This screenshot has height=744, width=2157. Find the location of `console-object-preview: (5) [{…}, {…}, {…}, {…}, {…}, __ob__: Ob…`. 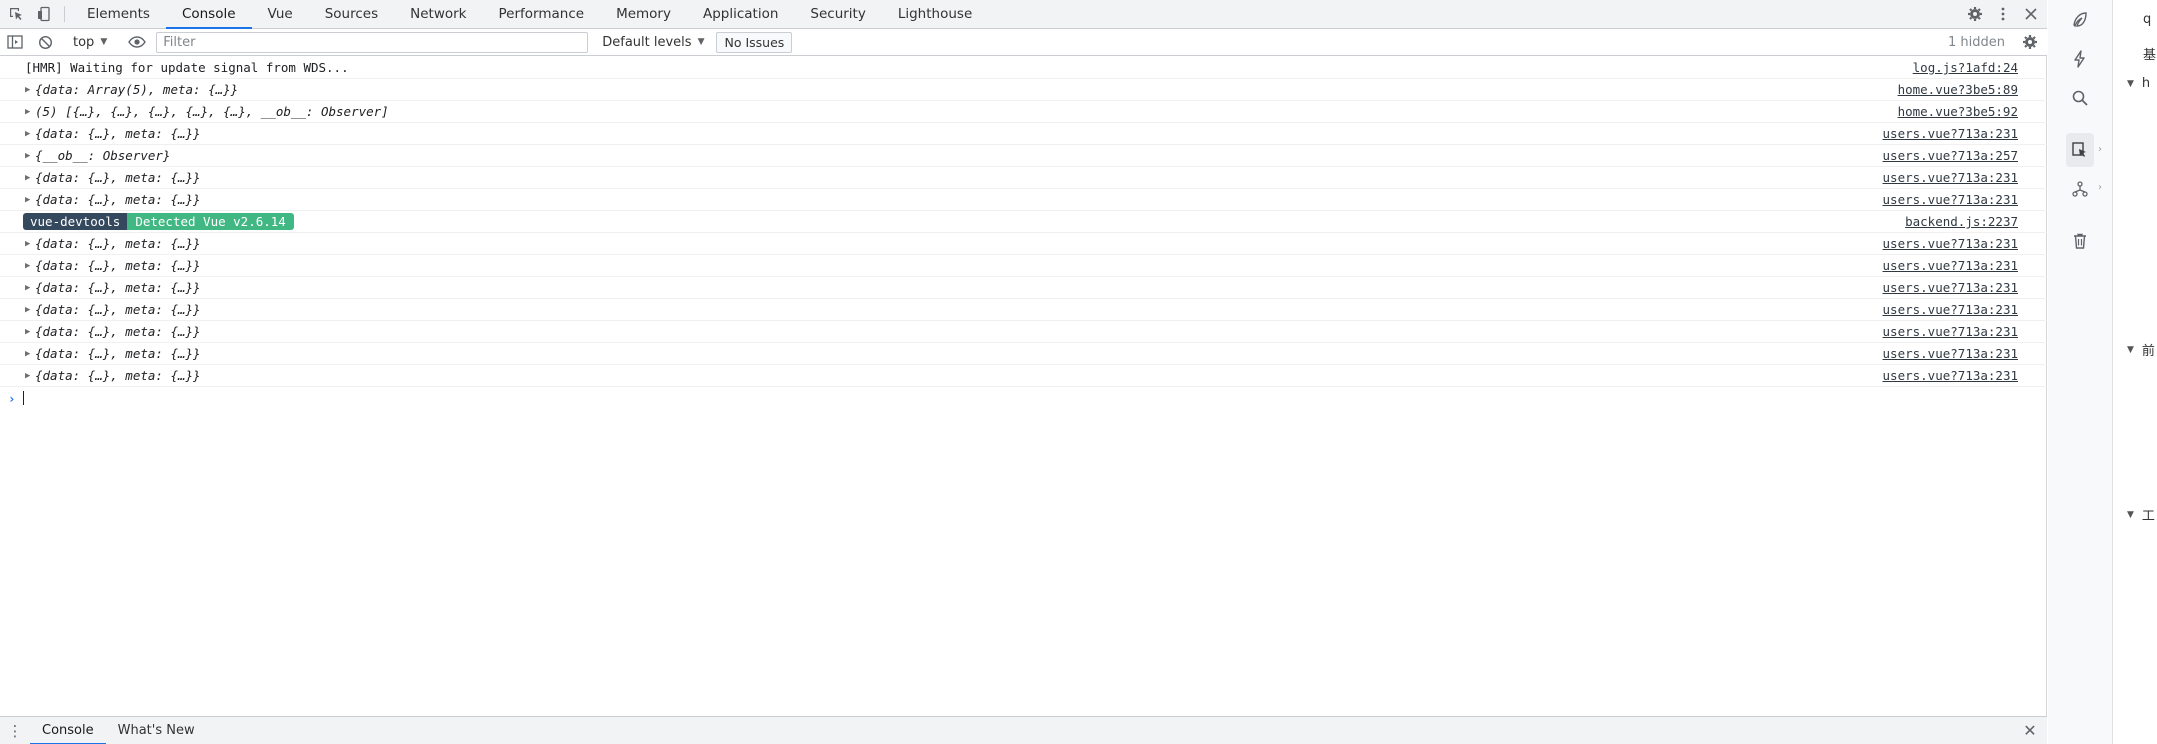

console-object-preview: (5) [{…}, {…}, {…}, {…}, {…}, __ob__: Ob… is located at coordinates (212, 111).